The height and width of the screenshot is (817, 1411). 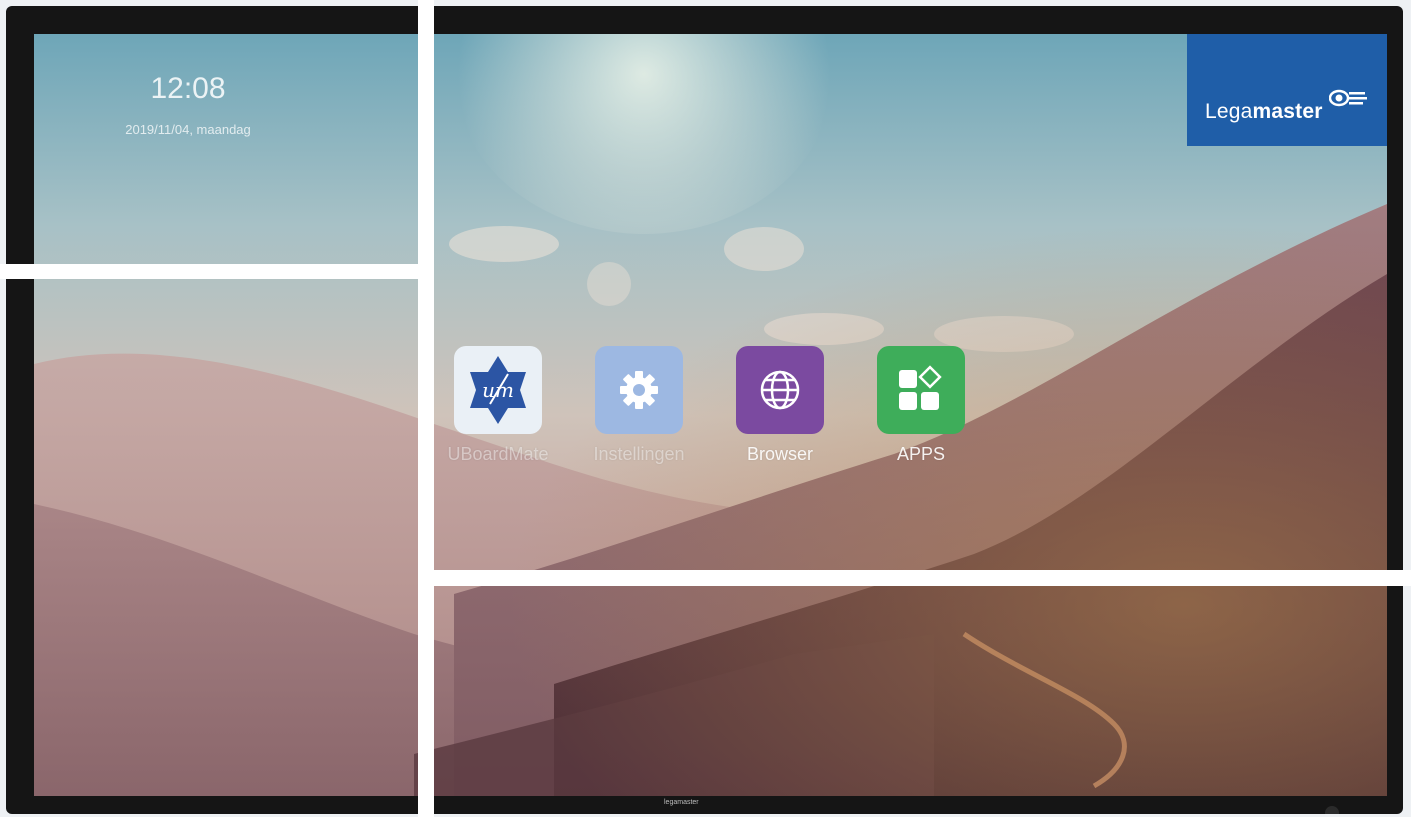 What do you see at coordinates (1348, 98) in the screenshot?
I see `eye-logo-icon` at bounding box center [1348, 98].